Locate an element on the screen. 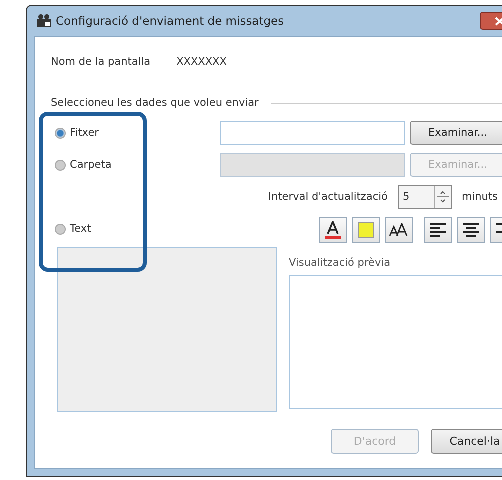  dialog-button: Cancel·la is located at coordinates (466, 441).